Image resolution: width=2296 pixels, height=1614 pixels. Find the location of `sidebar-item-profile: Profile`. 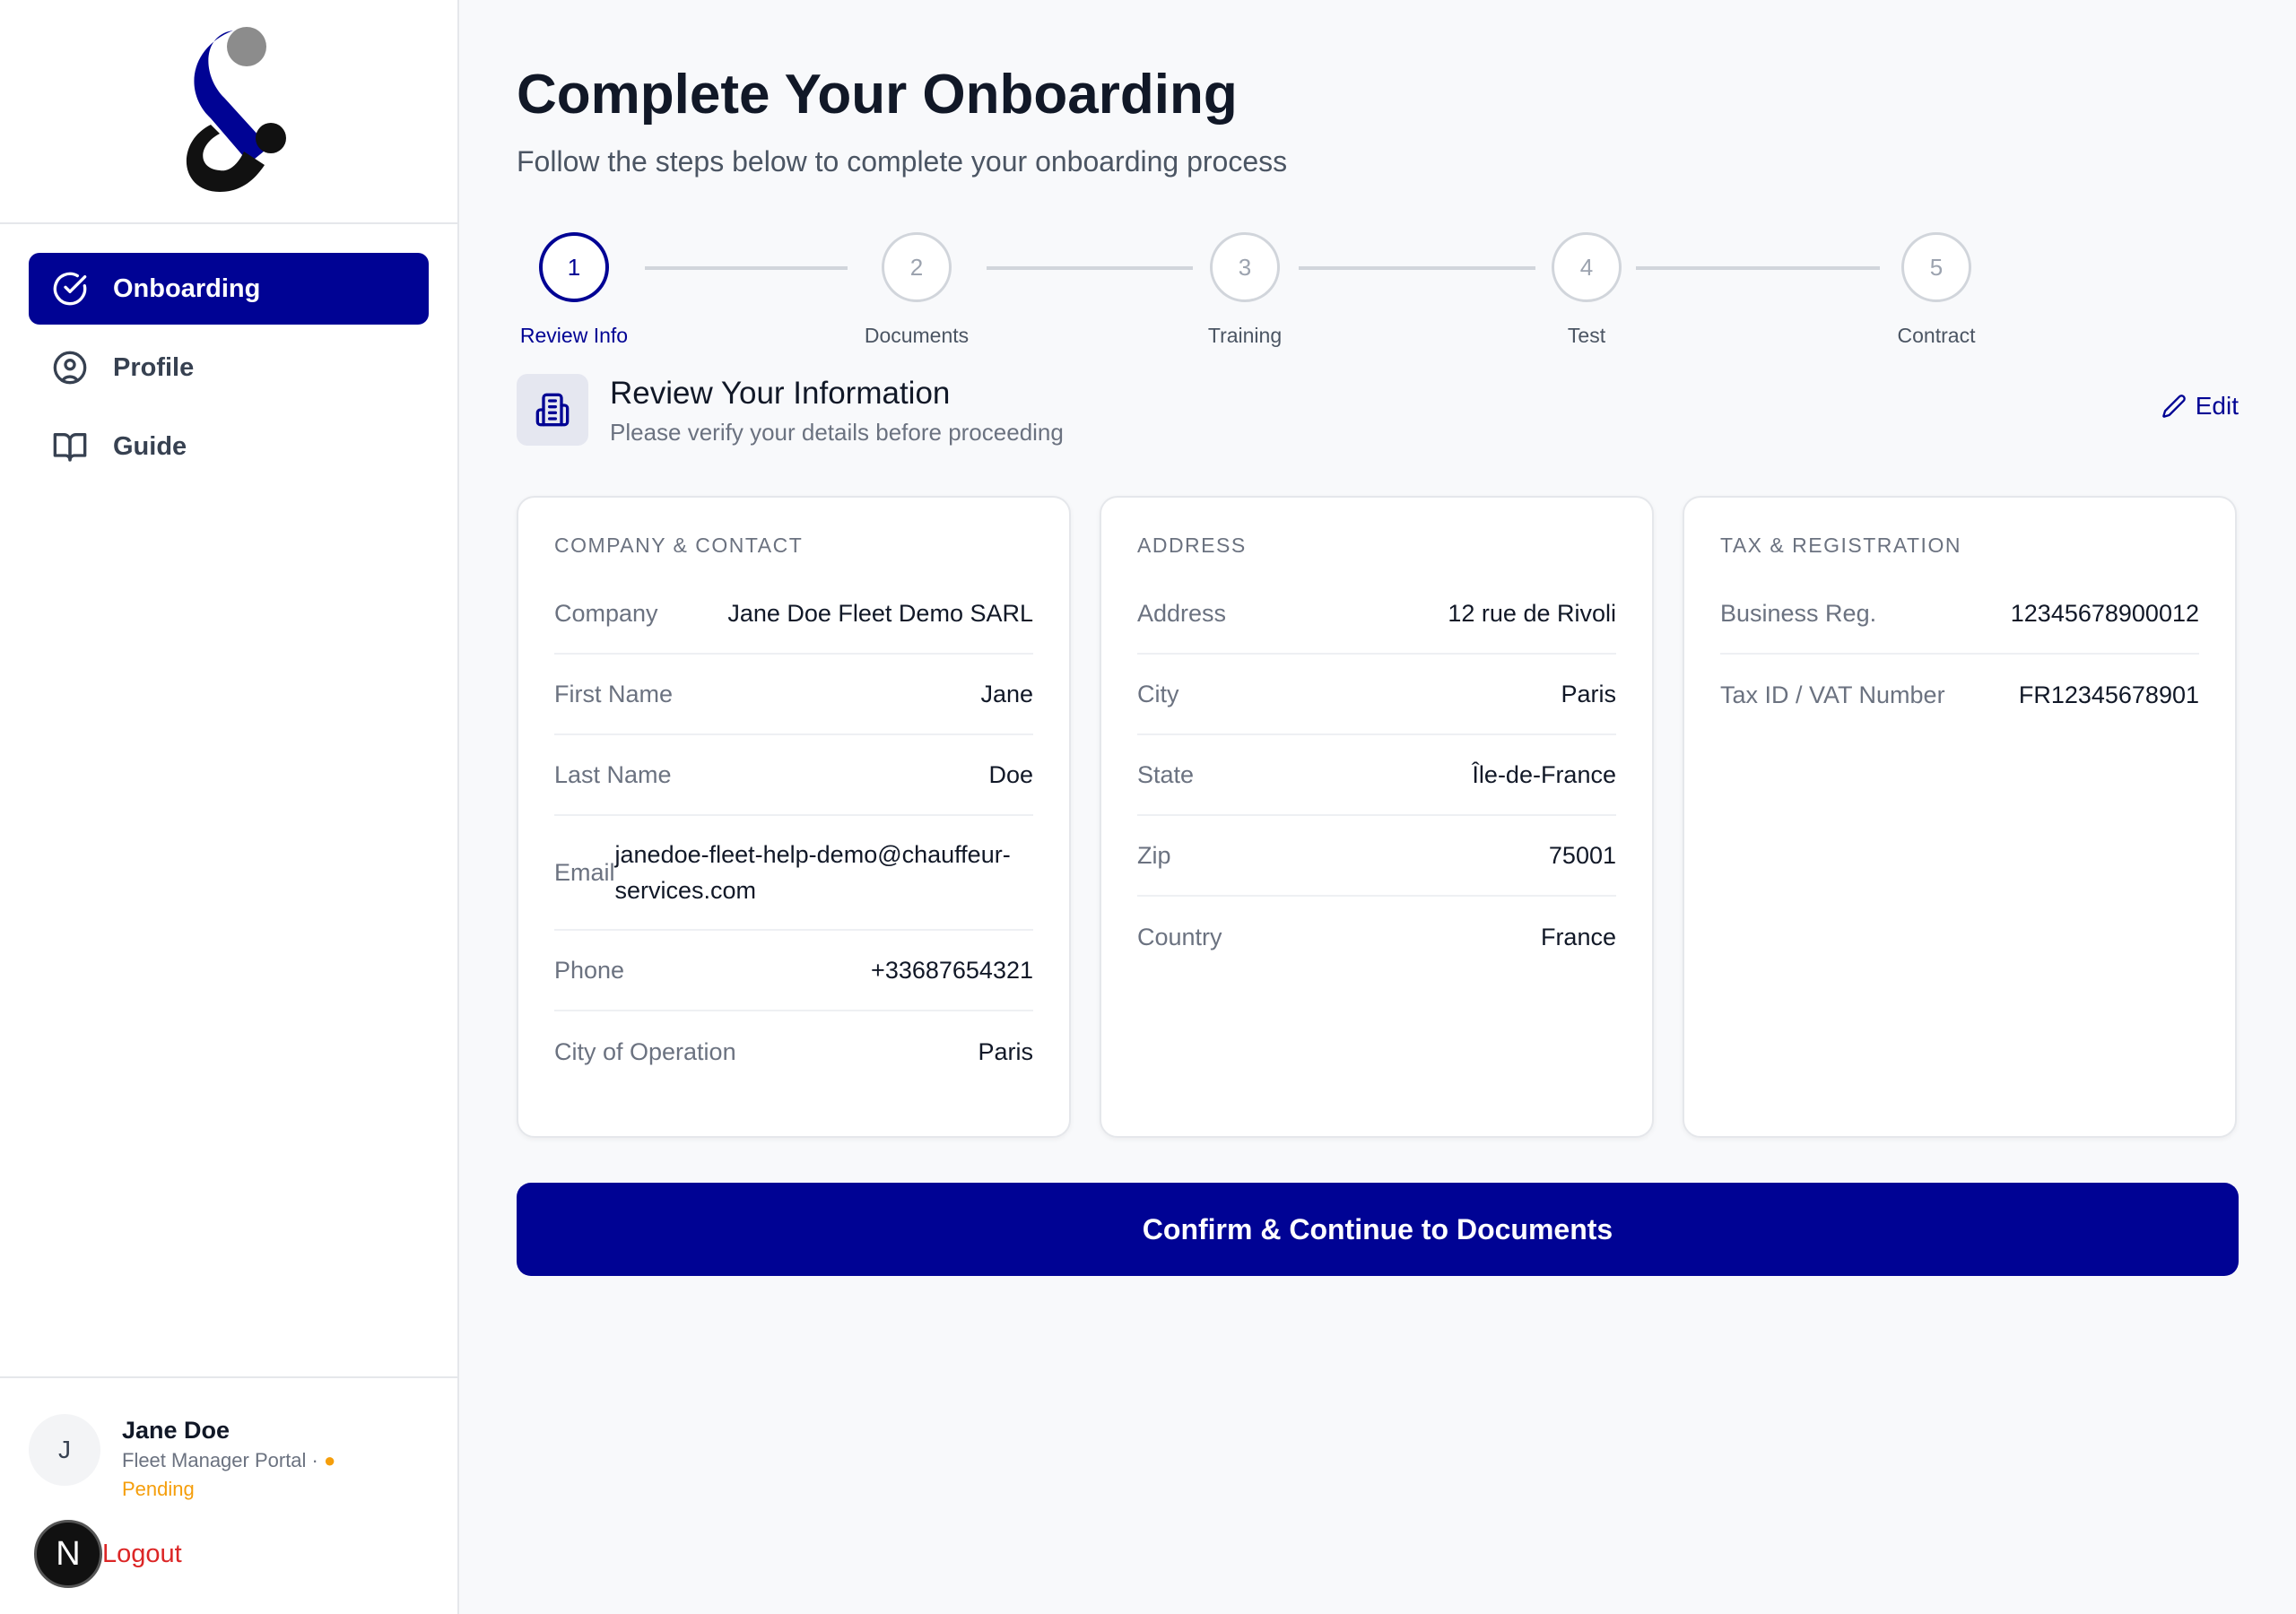

sidebar-item-profile: Profile is located at coordinates (229, 368).